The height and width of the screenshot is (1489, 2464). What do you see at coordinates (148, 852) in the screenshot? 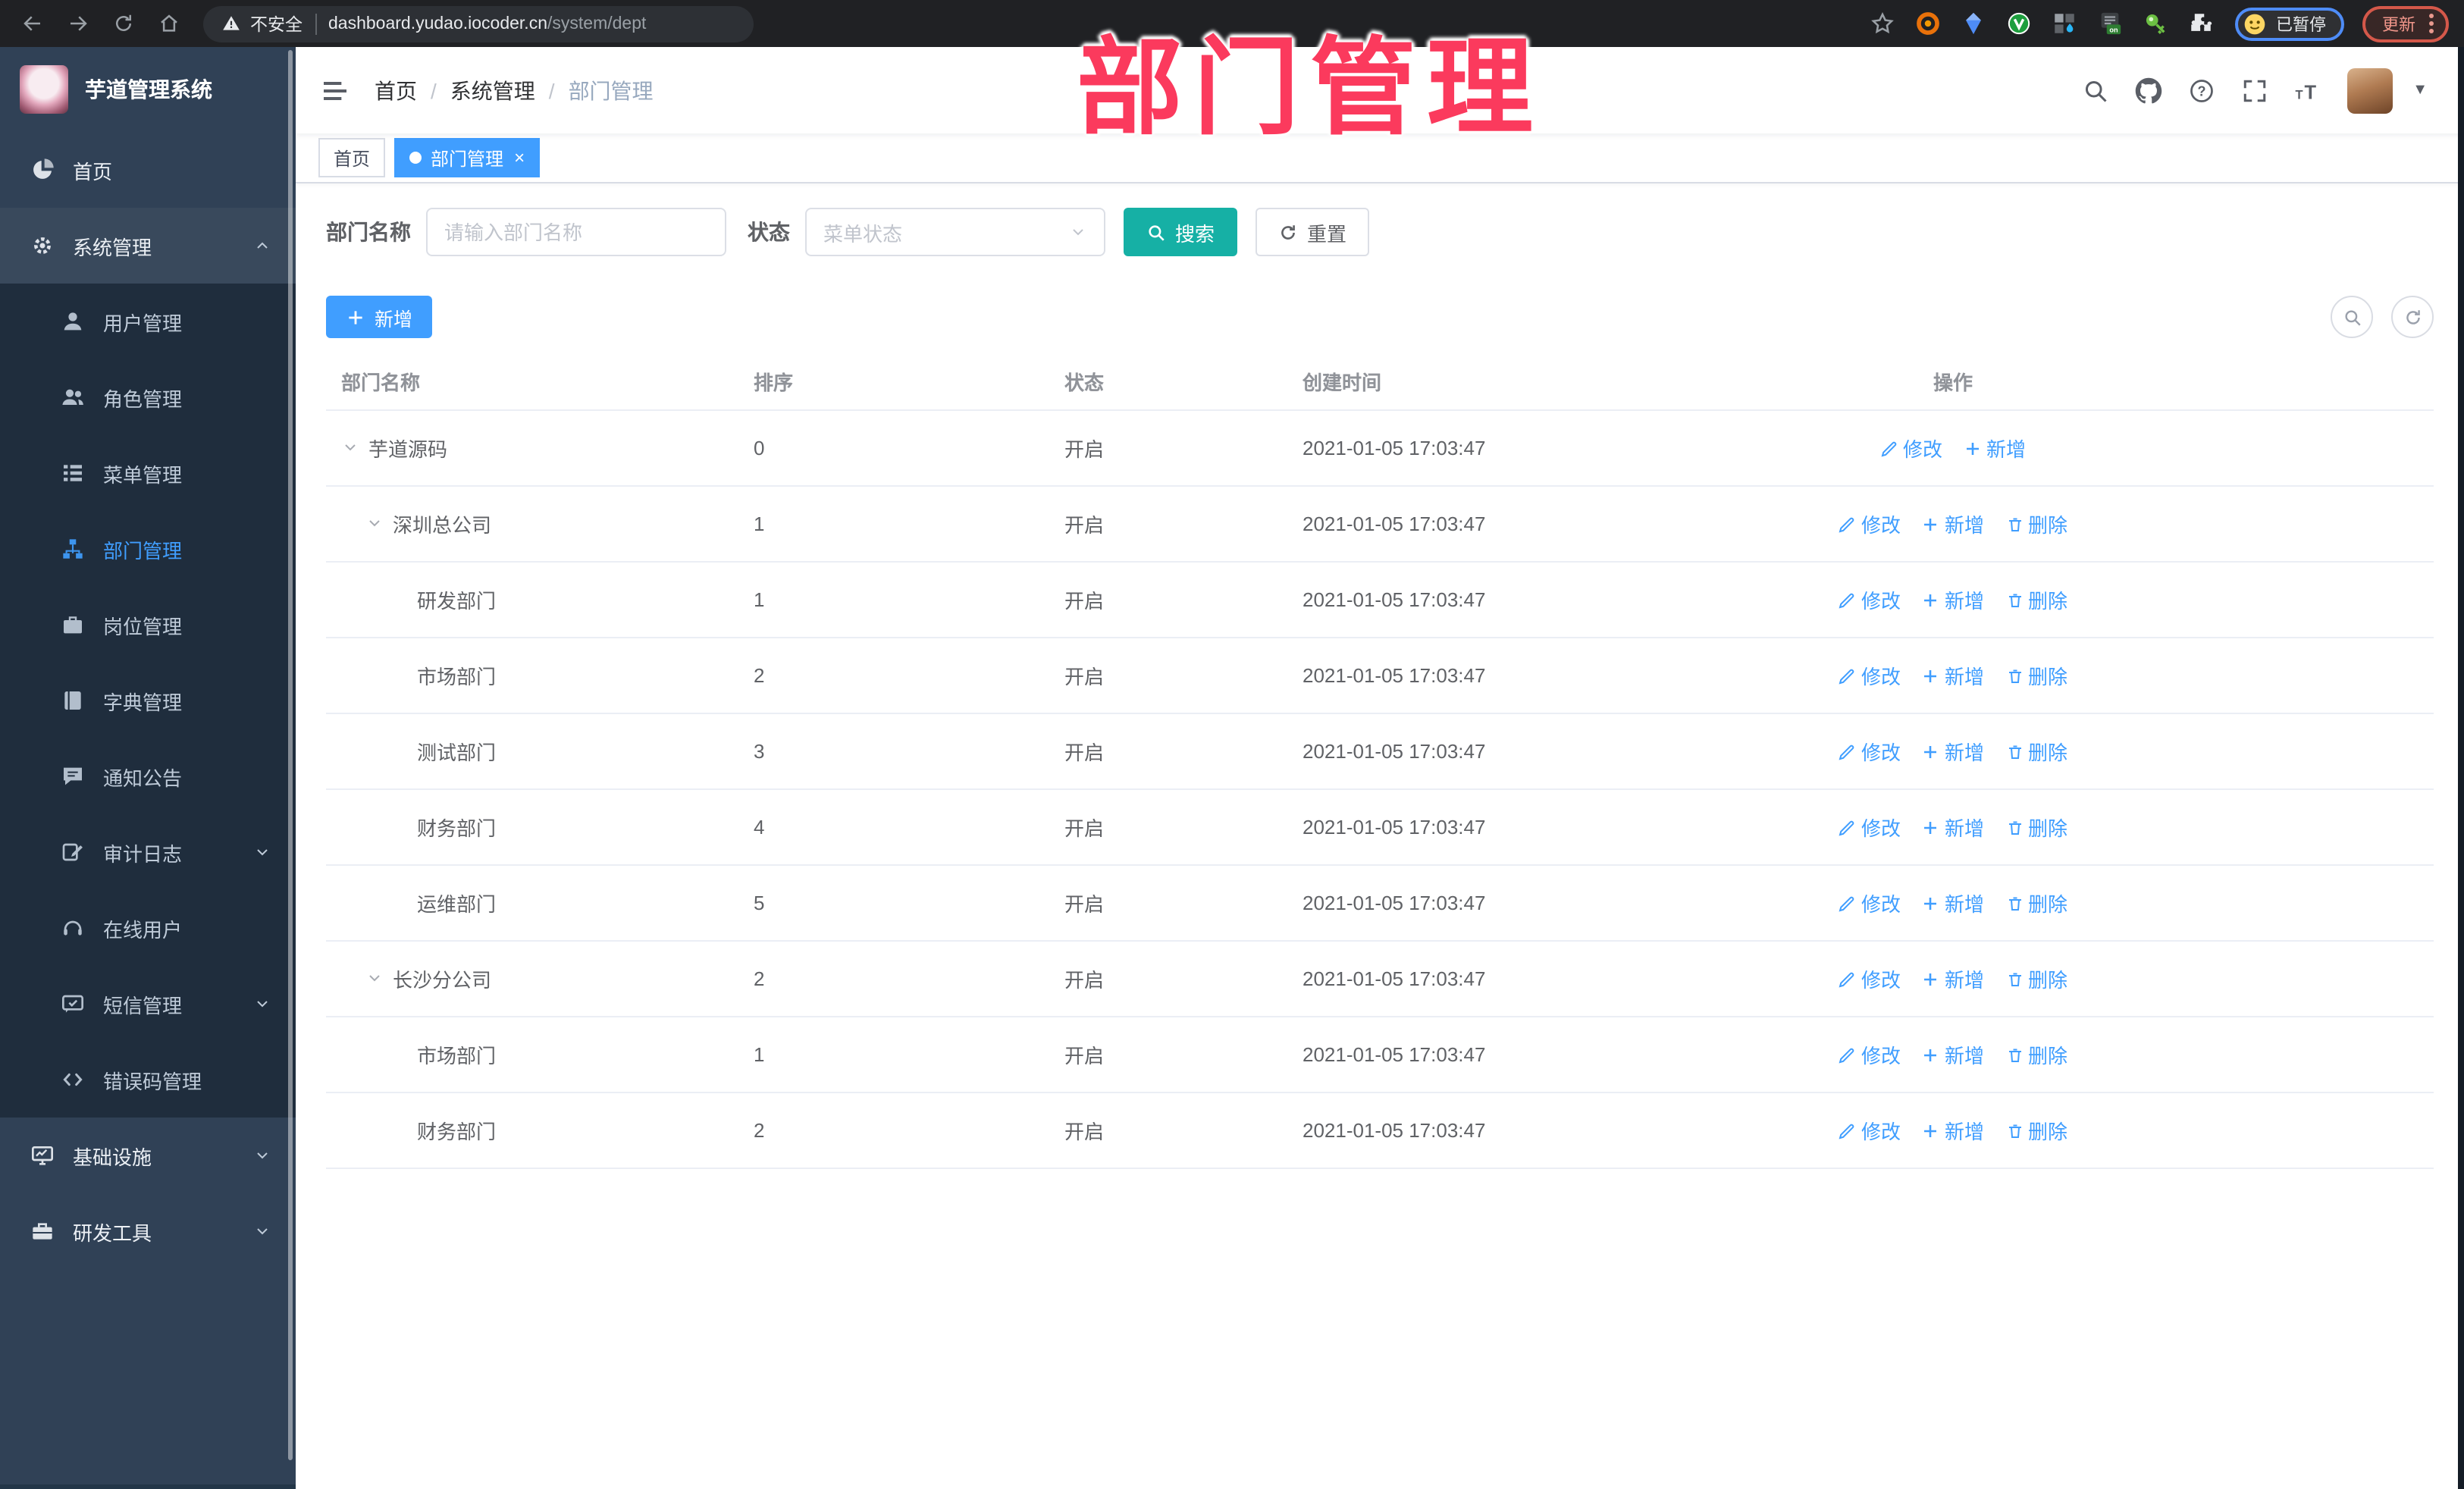
I see `sidebar-item-audit: 审计日志` at bounding box center [148, 852].